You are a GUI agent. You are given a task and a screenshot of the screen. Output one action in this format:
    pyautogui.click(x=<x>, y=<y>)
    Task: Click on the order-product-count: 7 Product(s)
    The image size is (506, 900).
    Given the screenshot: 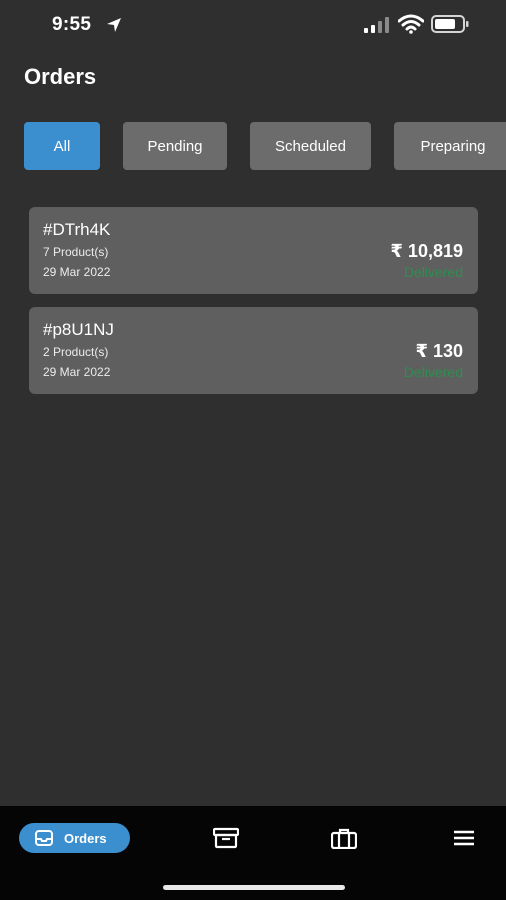 What is the action you would take?
    pyautogui.click(x=76, y=252)
    